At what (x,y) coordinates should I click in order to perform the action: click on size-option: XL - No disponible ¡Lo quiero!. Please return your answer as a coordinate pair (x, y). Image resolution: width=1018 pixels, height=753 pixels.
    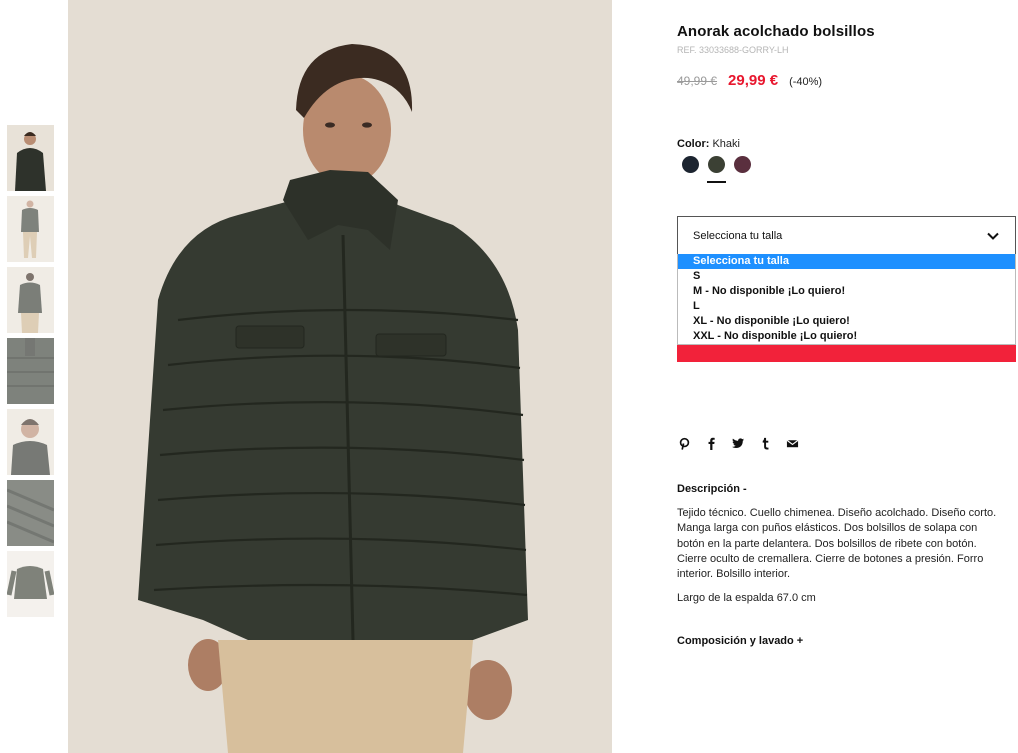
    Looking at the image, I should click on (846, 321).